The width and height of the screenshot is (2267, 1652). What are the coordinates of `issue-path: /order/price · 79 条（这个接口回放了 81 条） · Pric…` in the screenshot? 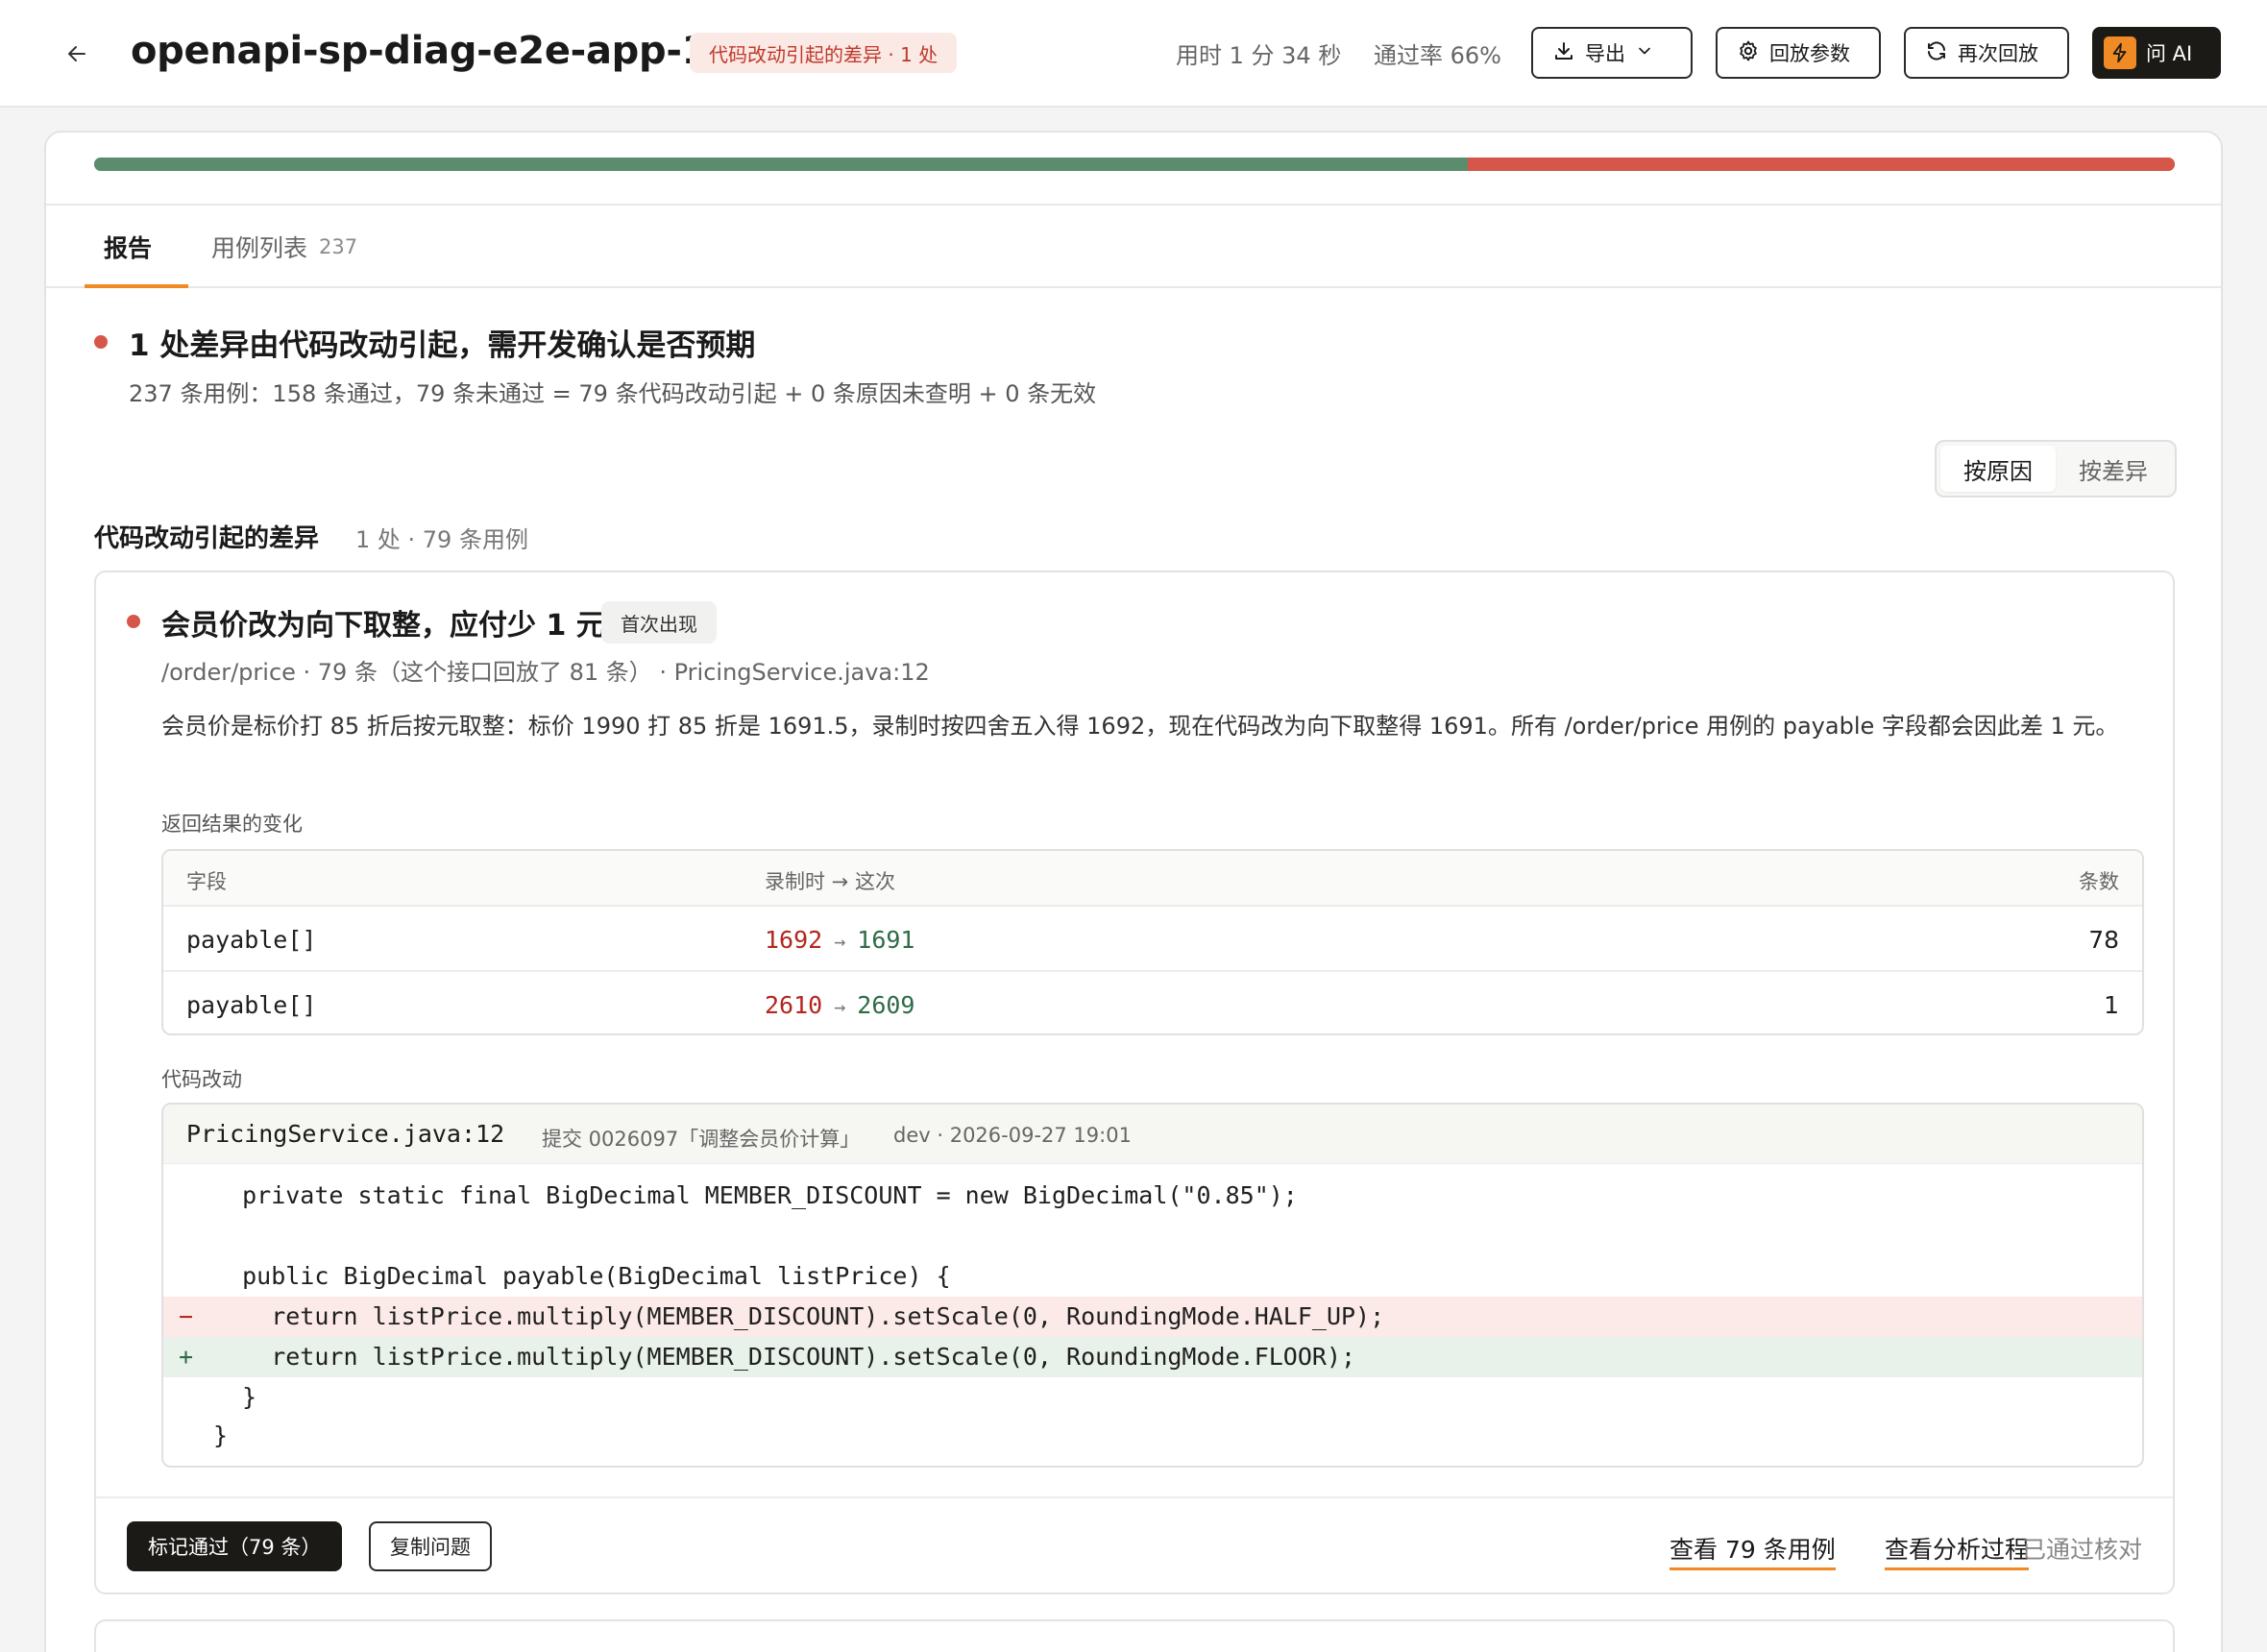 It's located at (546, 672).